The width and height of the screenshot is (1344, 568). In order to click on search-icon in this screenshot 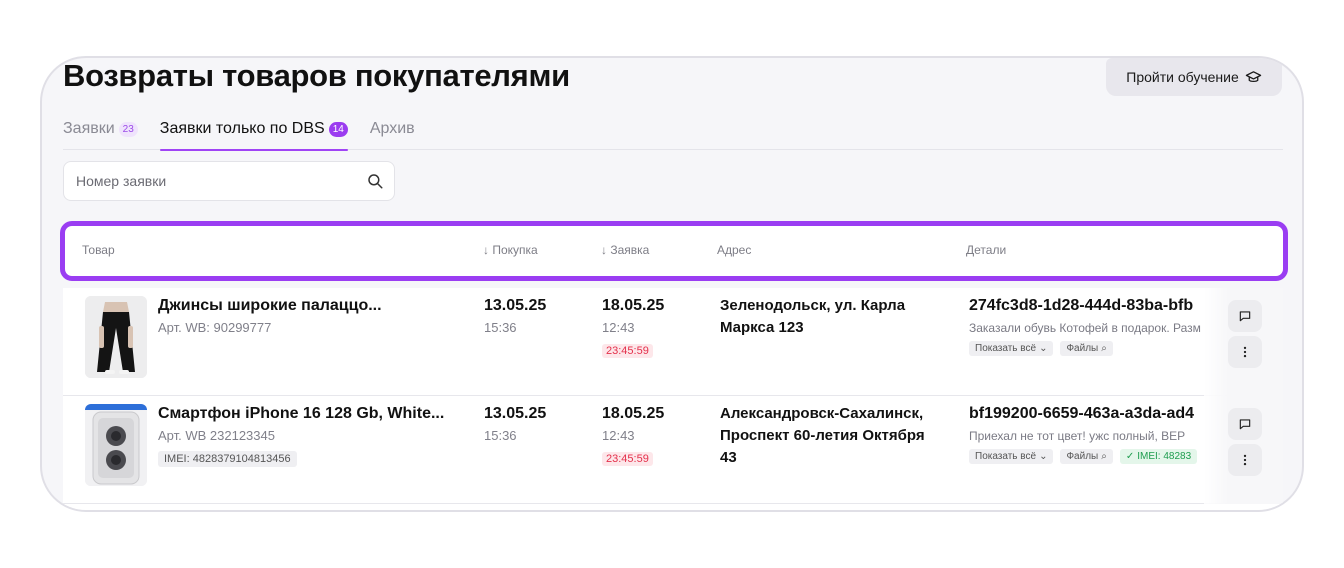, I will do `click(375, 181)`.